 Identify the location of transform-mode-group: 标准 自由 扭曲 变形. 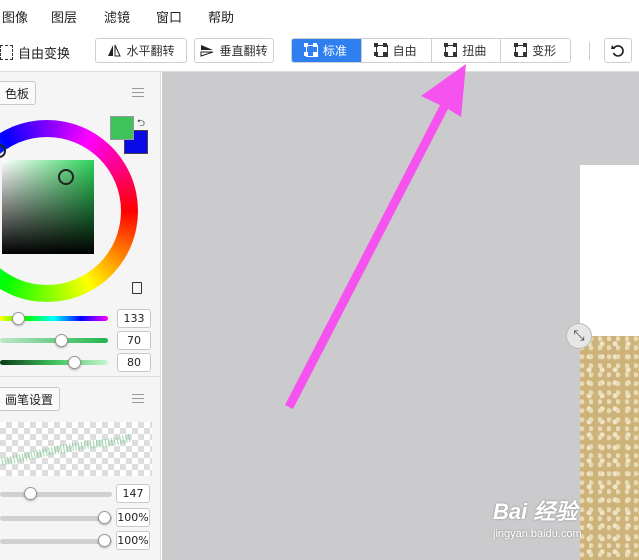
(431, 50).